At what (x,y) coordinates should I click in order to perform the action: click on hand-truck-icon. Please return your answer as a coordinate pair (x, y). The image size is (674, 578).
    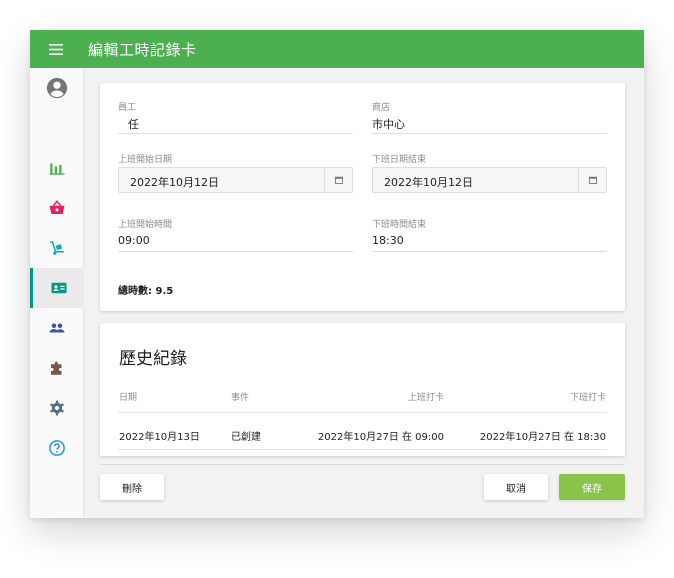
    Looking at the image, I should click on (57, 248).